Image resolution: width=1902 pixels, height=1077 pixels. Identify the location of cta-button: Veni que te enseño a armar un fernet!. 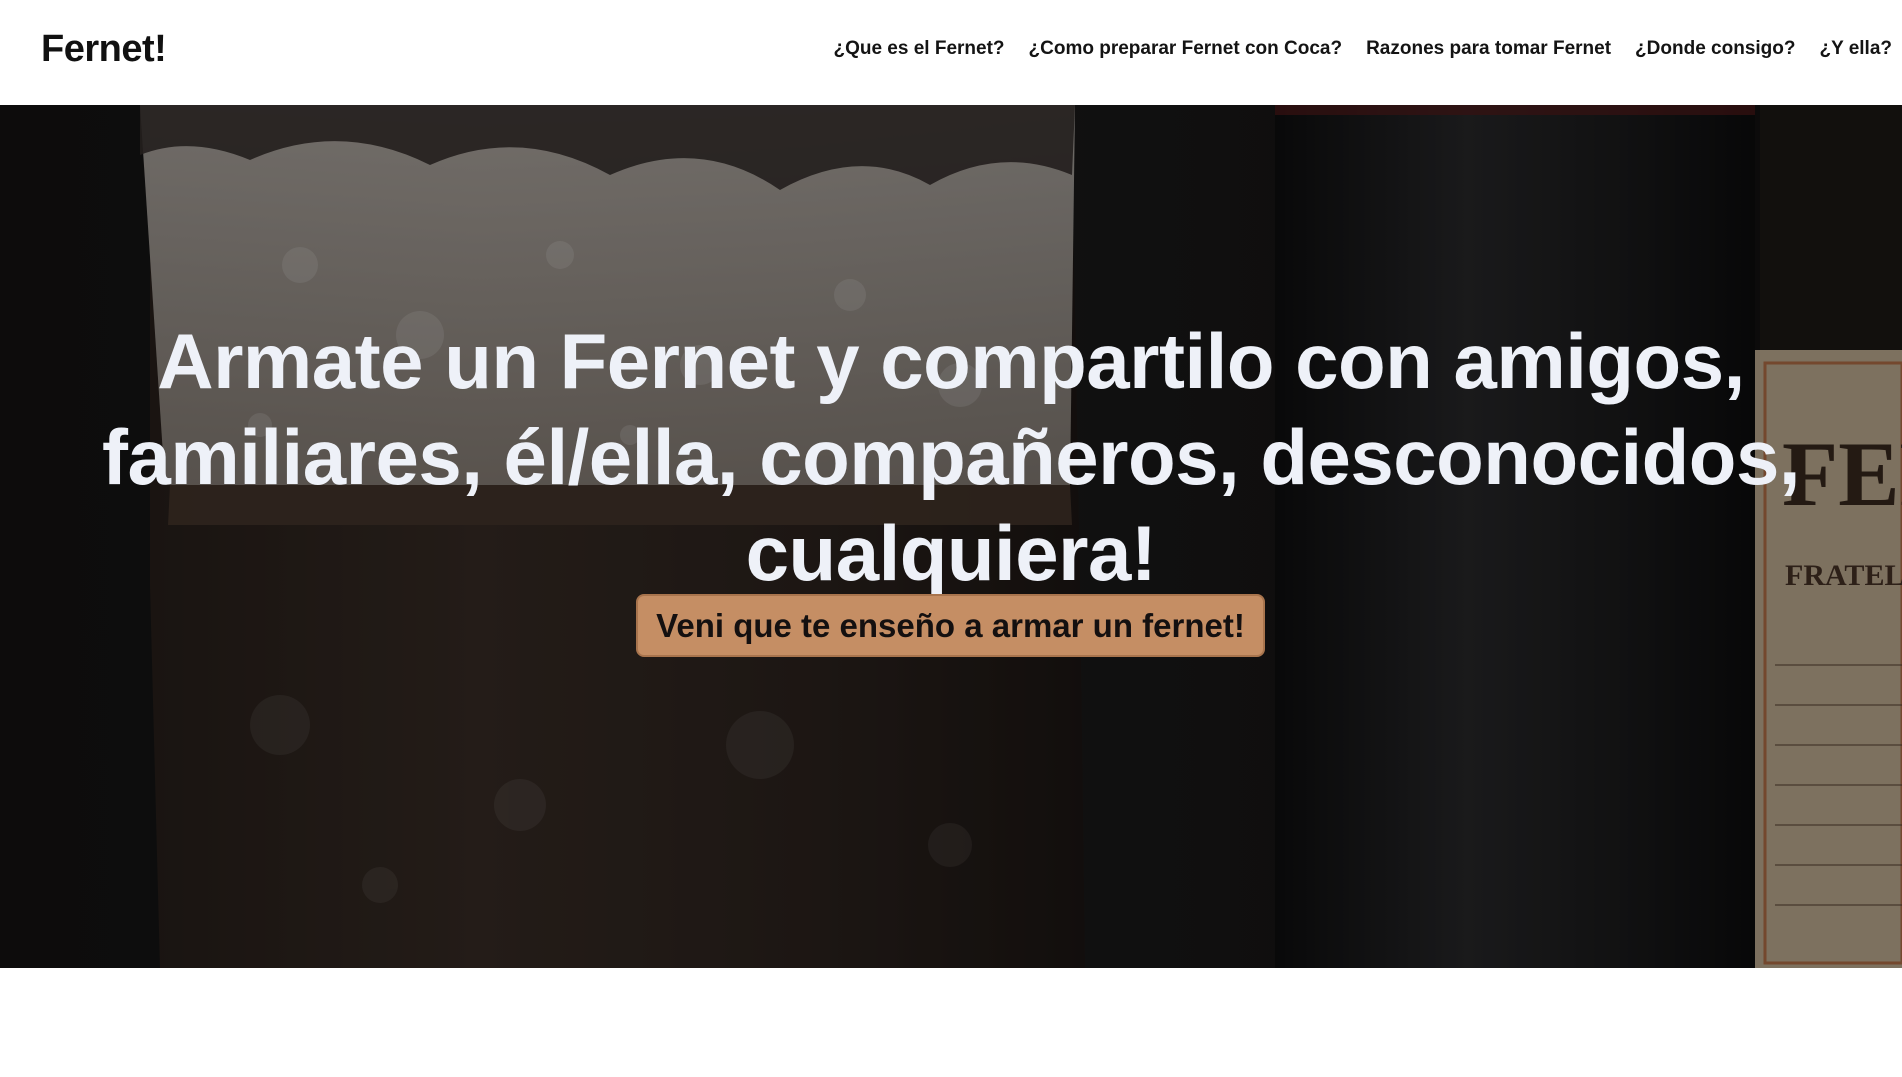
(950, 625).